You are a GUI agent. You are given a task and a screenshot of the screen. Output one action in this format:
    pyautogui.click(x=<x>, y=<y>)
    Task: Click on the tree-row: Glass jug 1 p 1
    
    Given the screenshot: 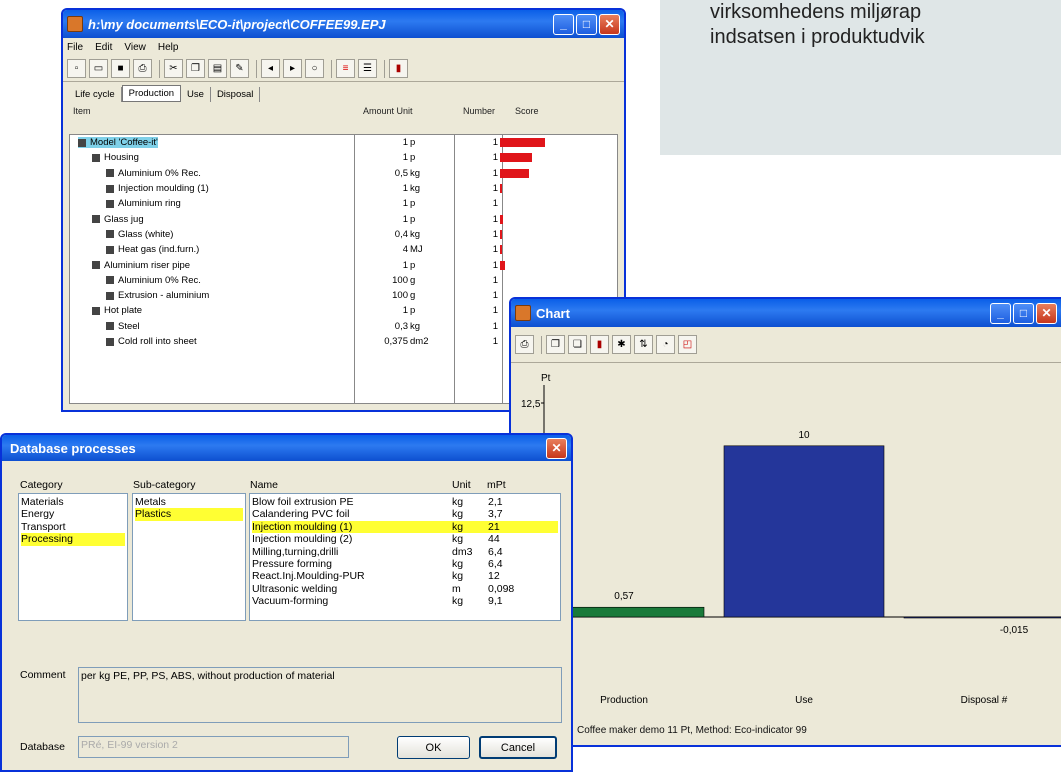 What is the action you would take?
    pyautogui.click(x=343, y=218)
    